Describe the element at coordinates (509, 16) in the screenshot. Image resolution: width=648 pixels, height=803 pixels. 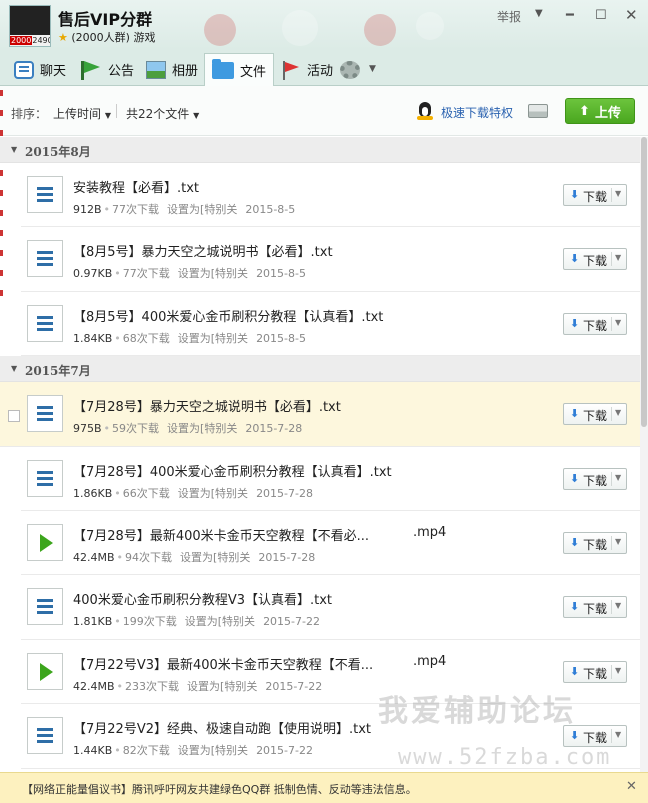
I see `report-button: 举报` at that location.